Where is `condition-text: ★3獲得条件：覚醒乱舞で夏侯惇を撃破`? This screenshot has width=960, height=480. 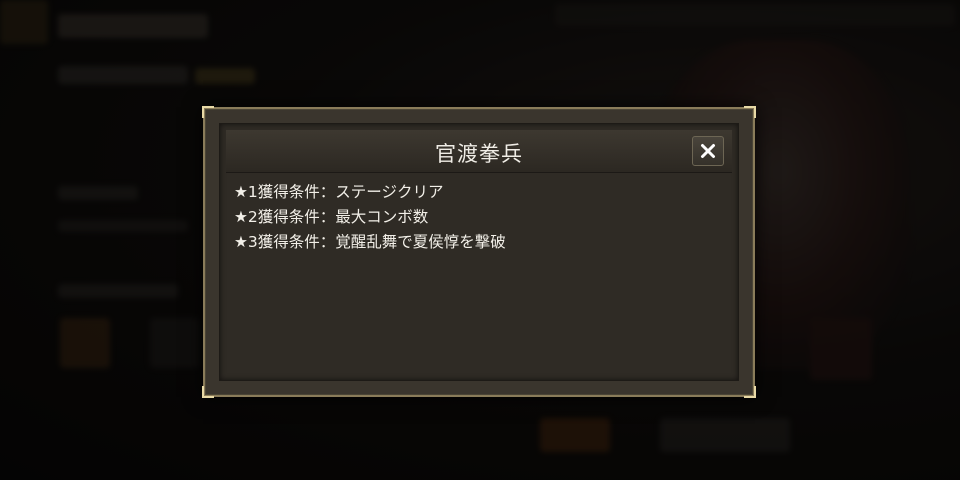
condition-text: ★3獲得条件：覚醒乱舞で夏侯惇を撃破 is located at coordinates (370, 242).